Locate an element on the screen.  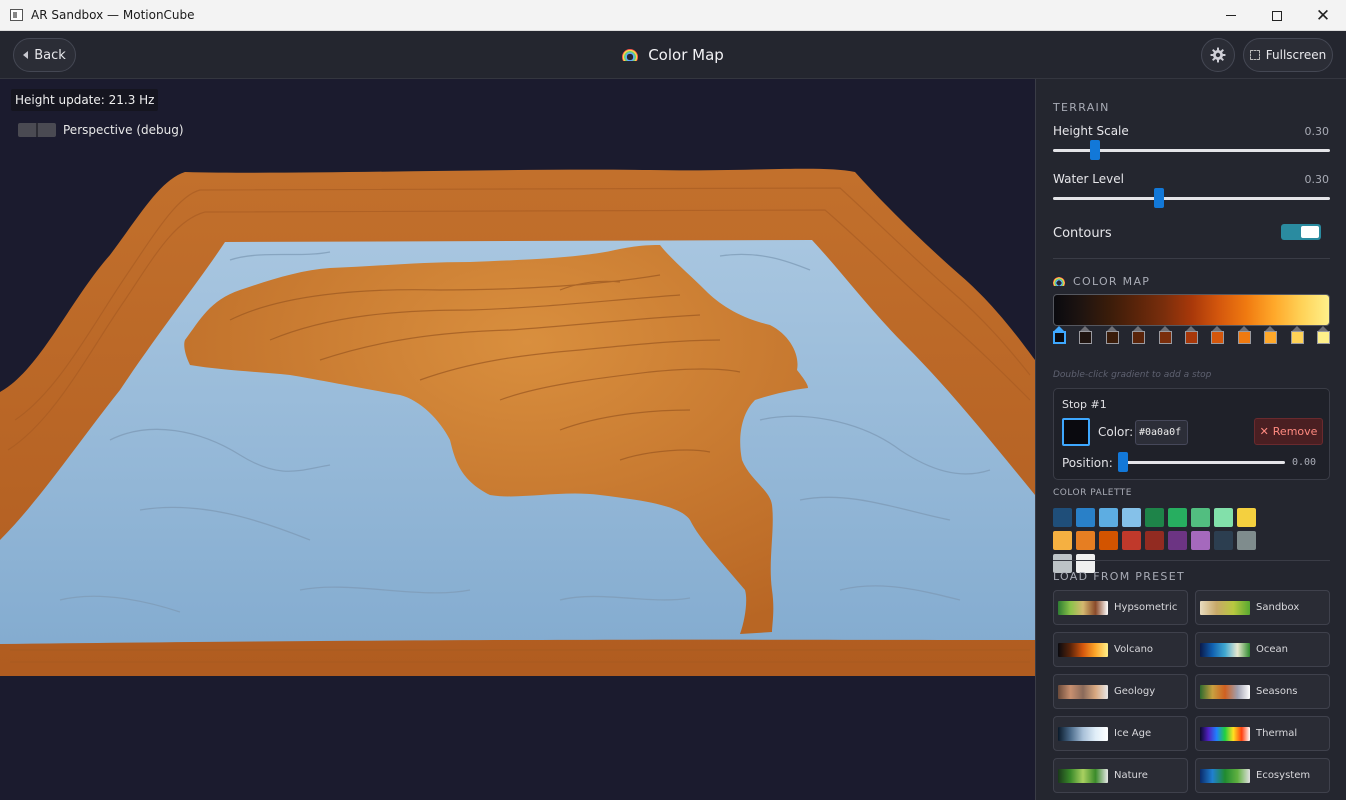
preset-label: Ice Age is located at coordinates (1133, 733).